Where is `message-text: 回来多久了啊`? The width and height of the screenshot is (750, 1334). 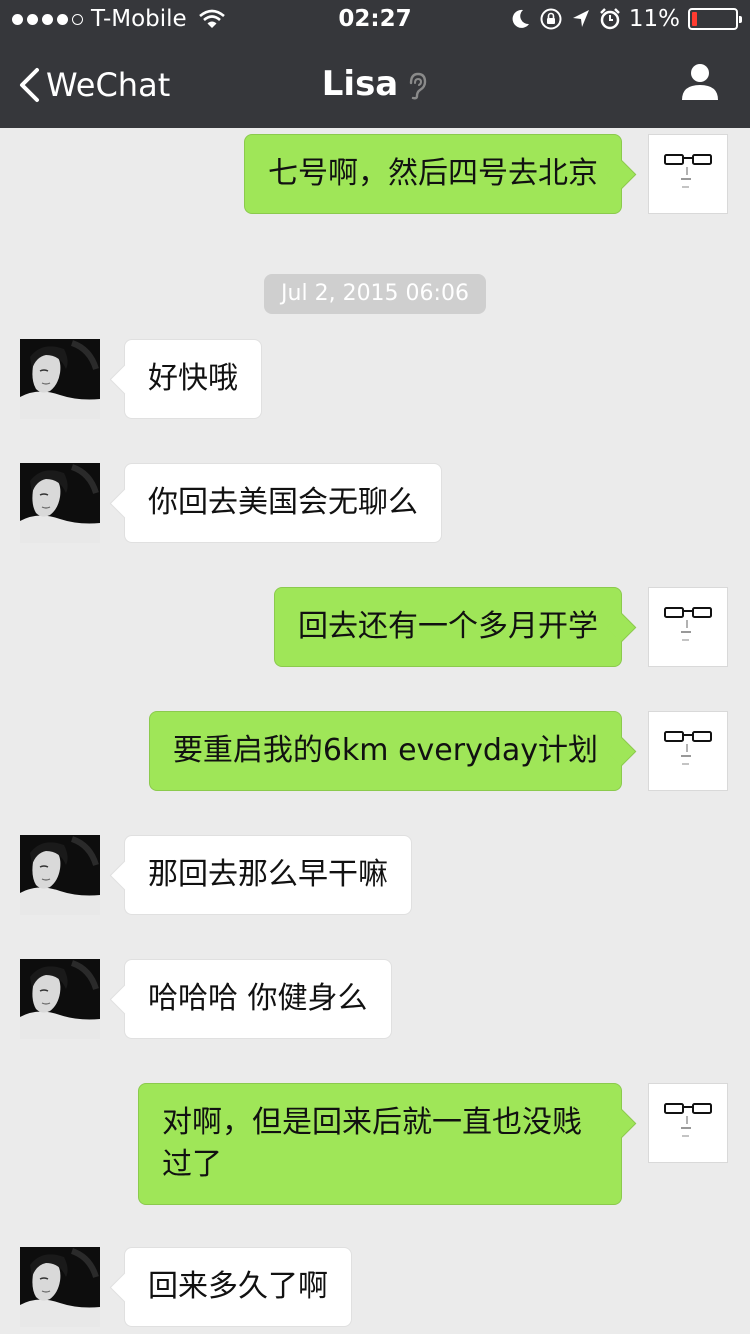
message-text: 回来多久了啊 is located at coordinates (238, 1286).